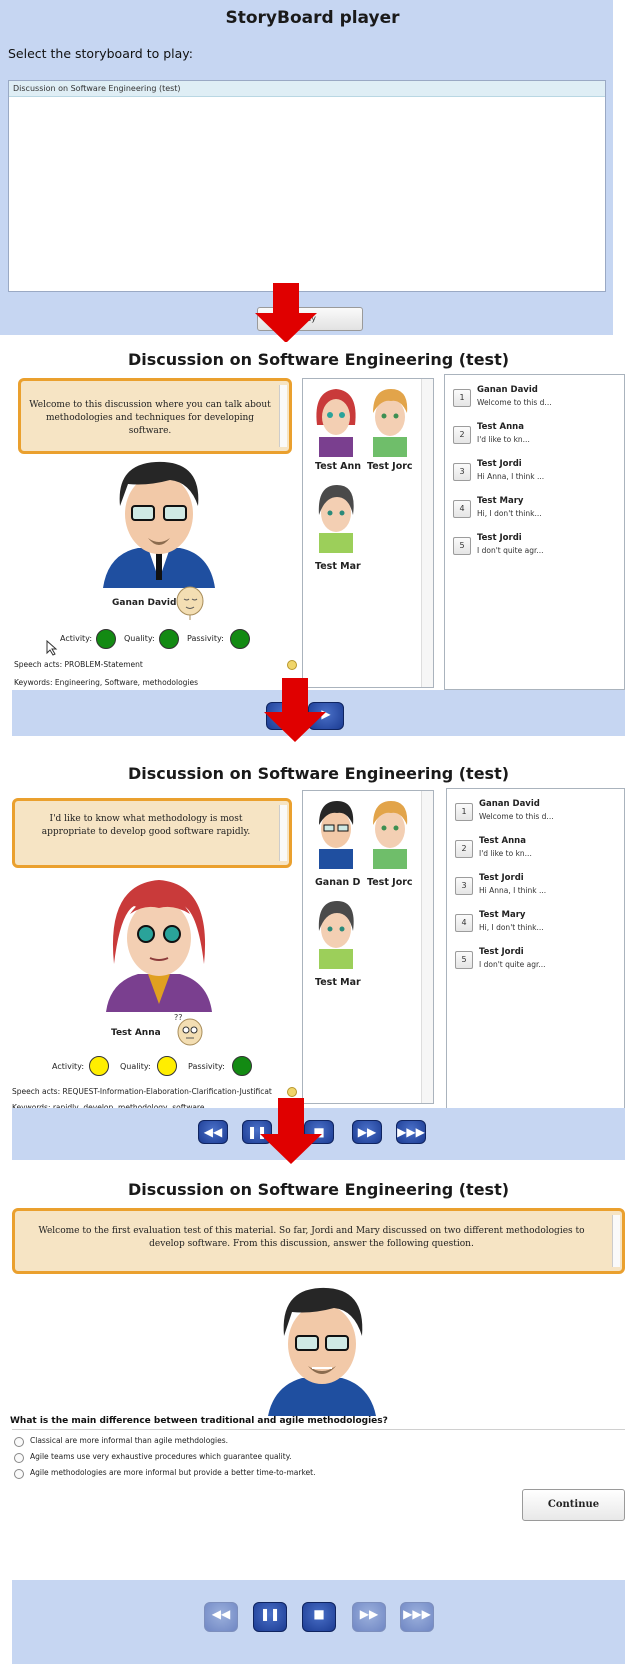 The width and height of the screenshot is (625, 1664). I want to click on tutor-avatar, so click(322, 1351).